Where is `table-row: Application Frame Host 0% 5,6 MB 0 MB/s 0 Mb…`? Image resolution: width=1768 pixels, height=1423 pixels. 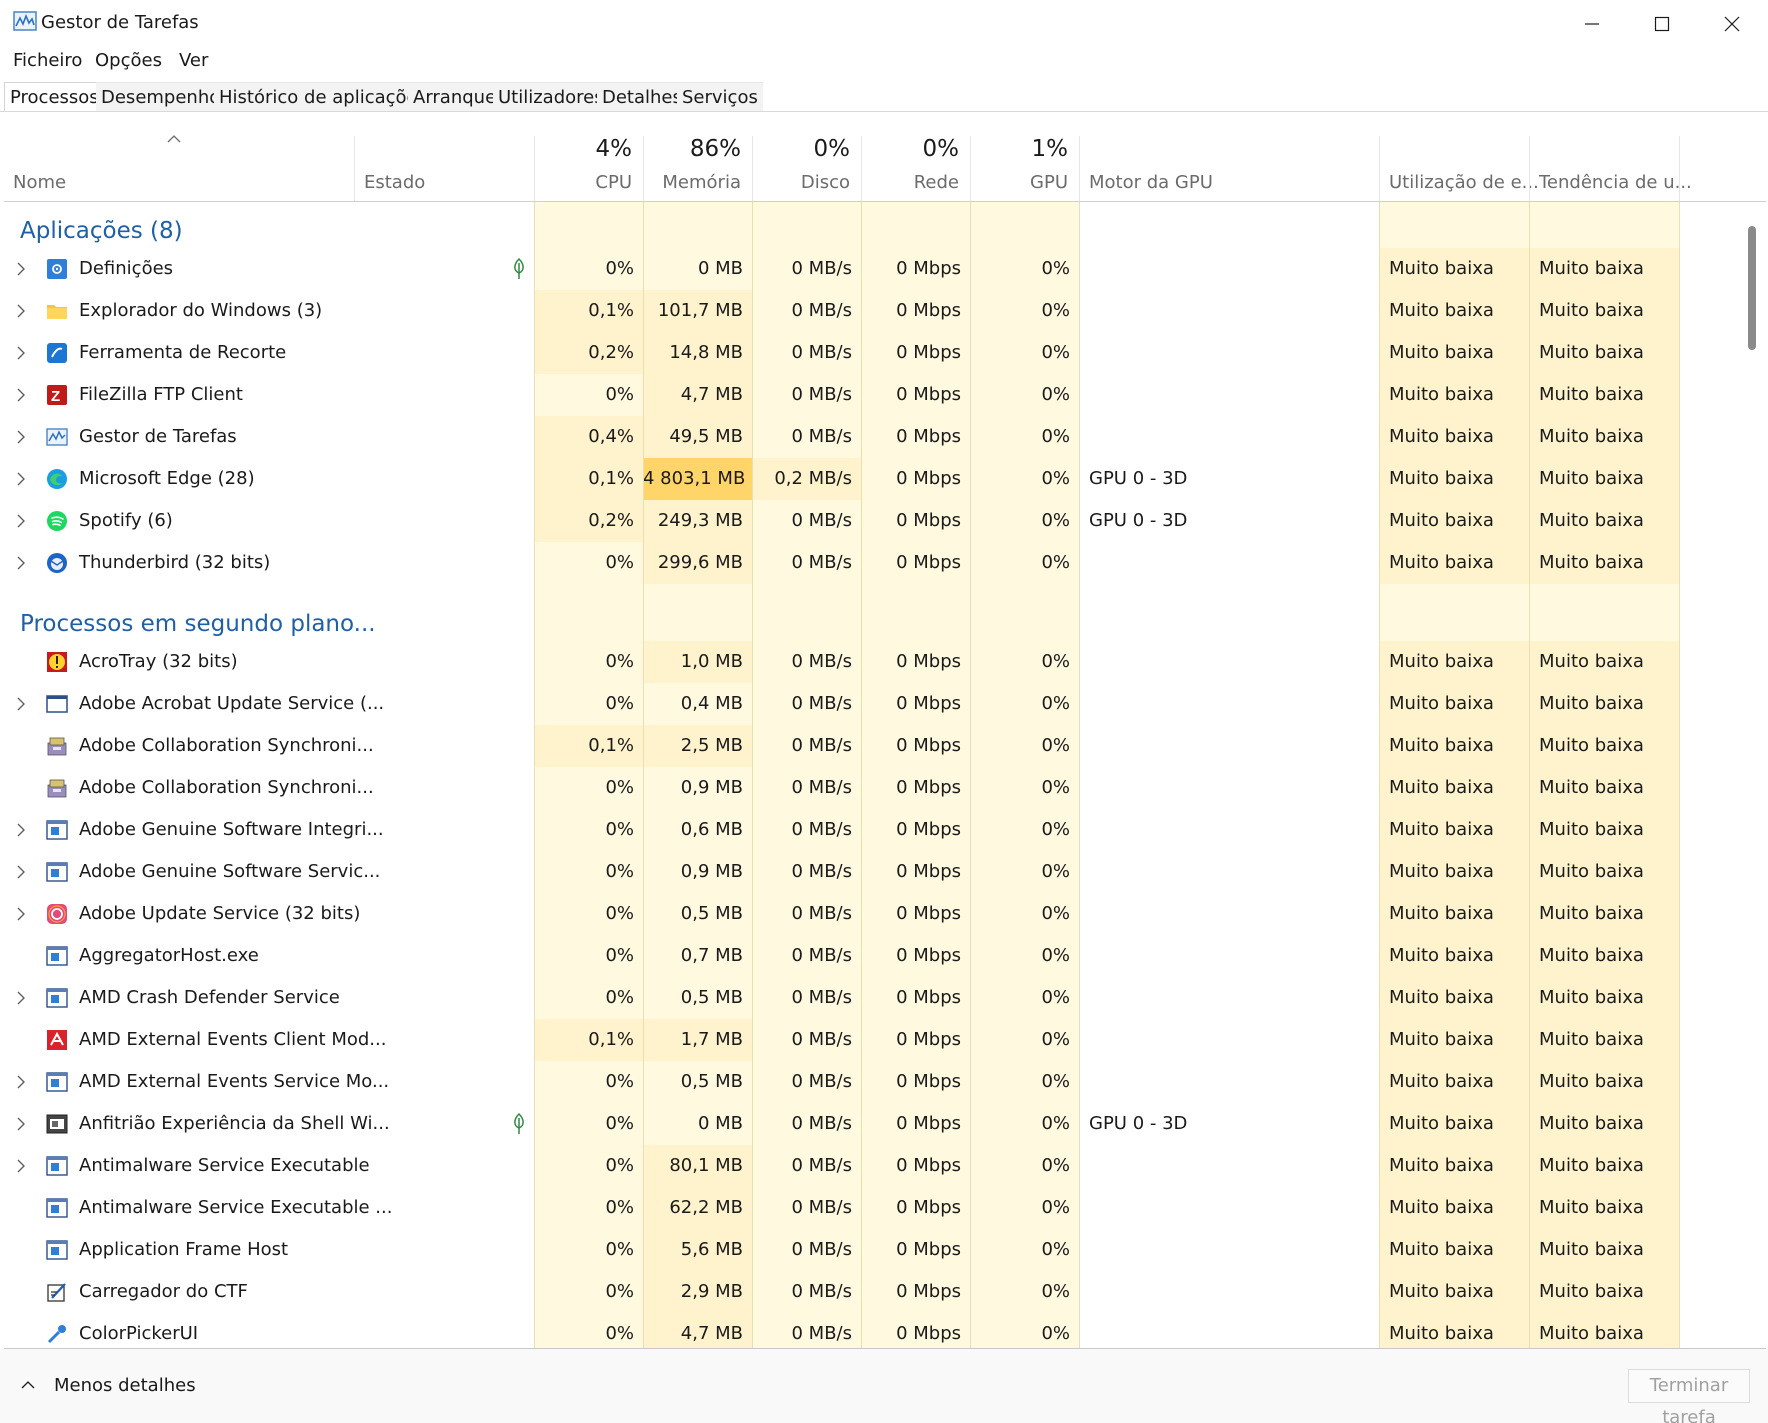 table-row: Application Frame Host 0% 5,6 MB 0 MB/s 0 Mb… is located at coordinates (844, 1250).